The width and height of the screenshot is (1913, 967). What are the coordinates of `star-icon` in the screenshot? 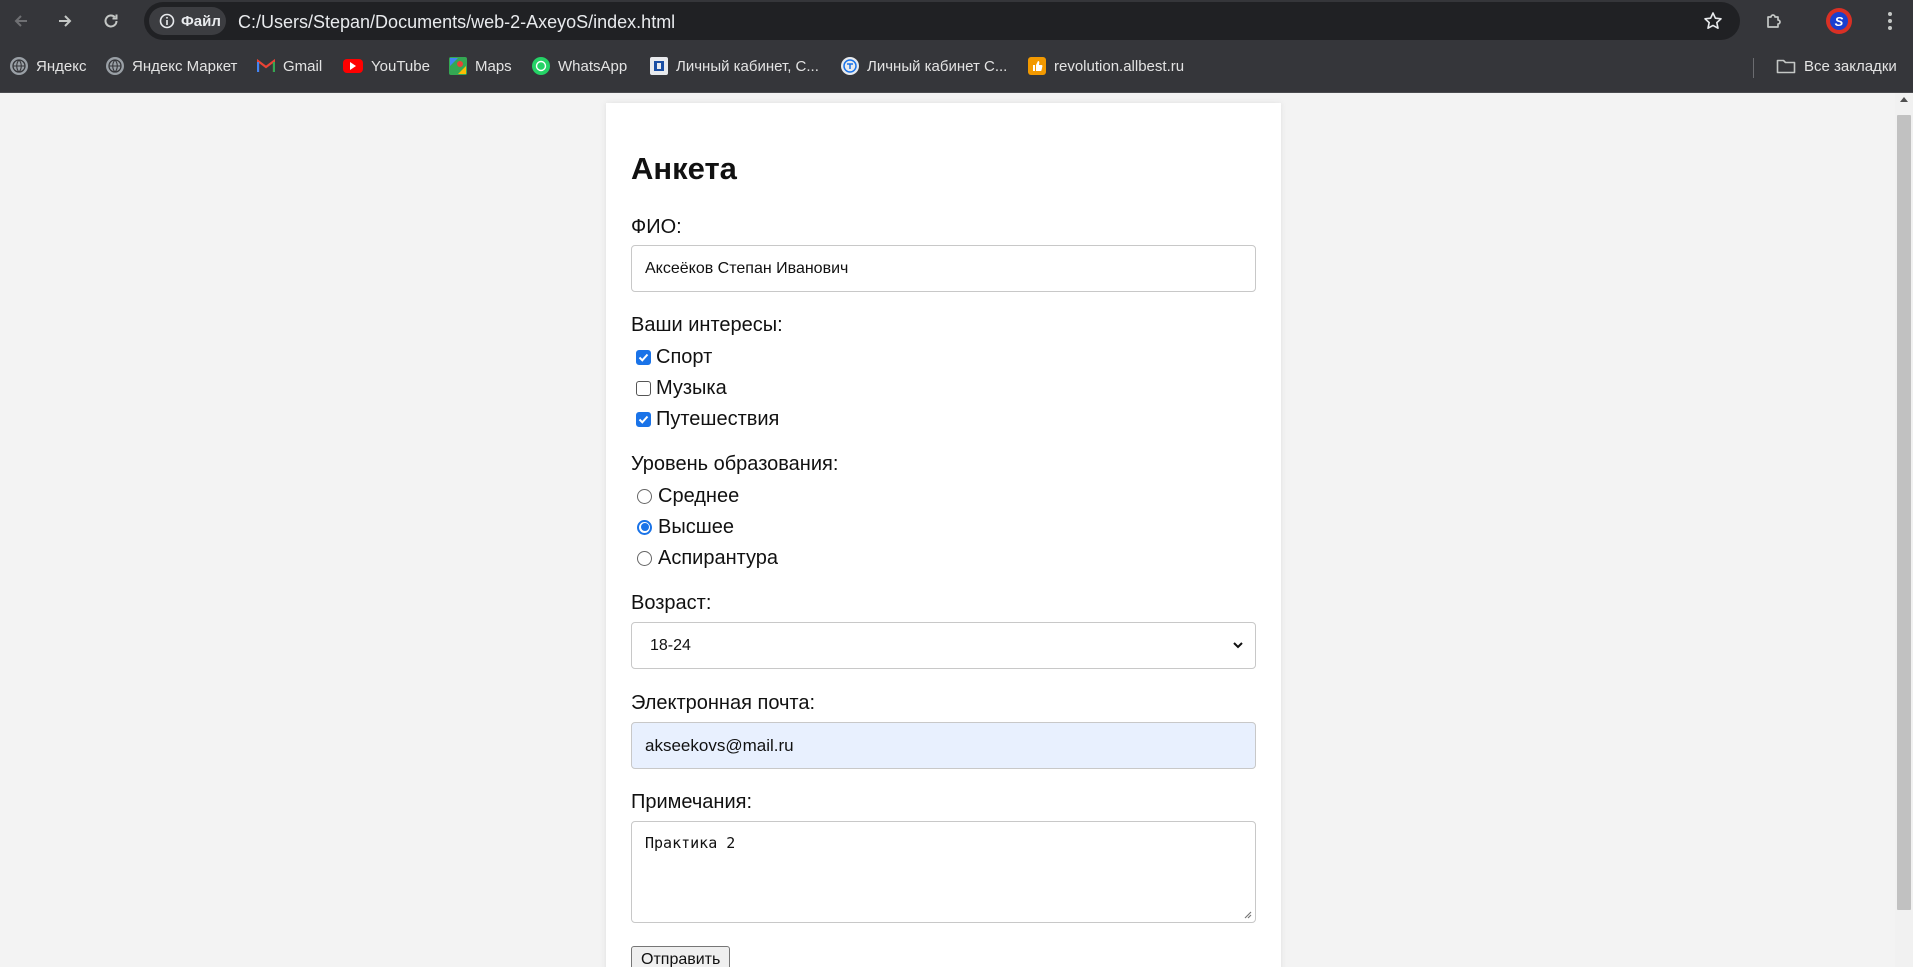 It's located at (1713, 20).